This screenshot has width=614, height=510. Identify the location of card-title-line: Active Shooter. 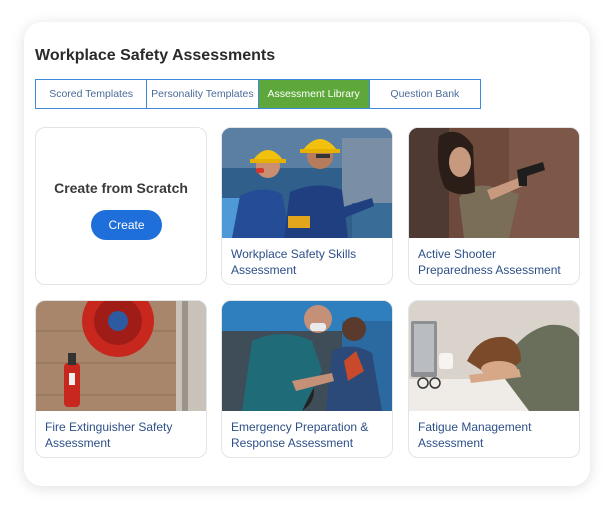
(457, 254).